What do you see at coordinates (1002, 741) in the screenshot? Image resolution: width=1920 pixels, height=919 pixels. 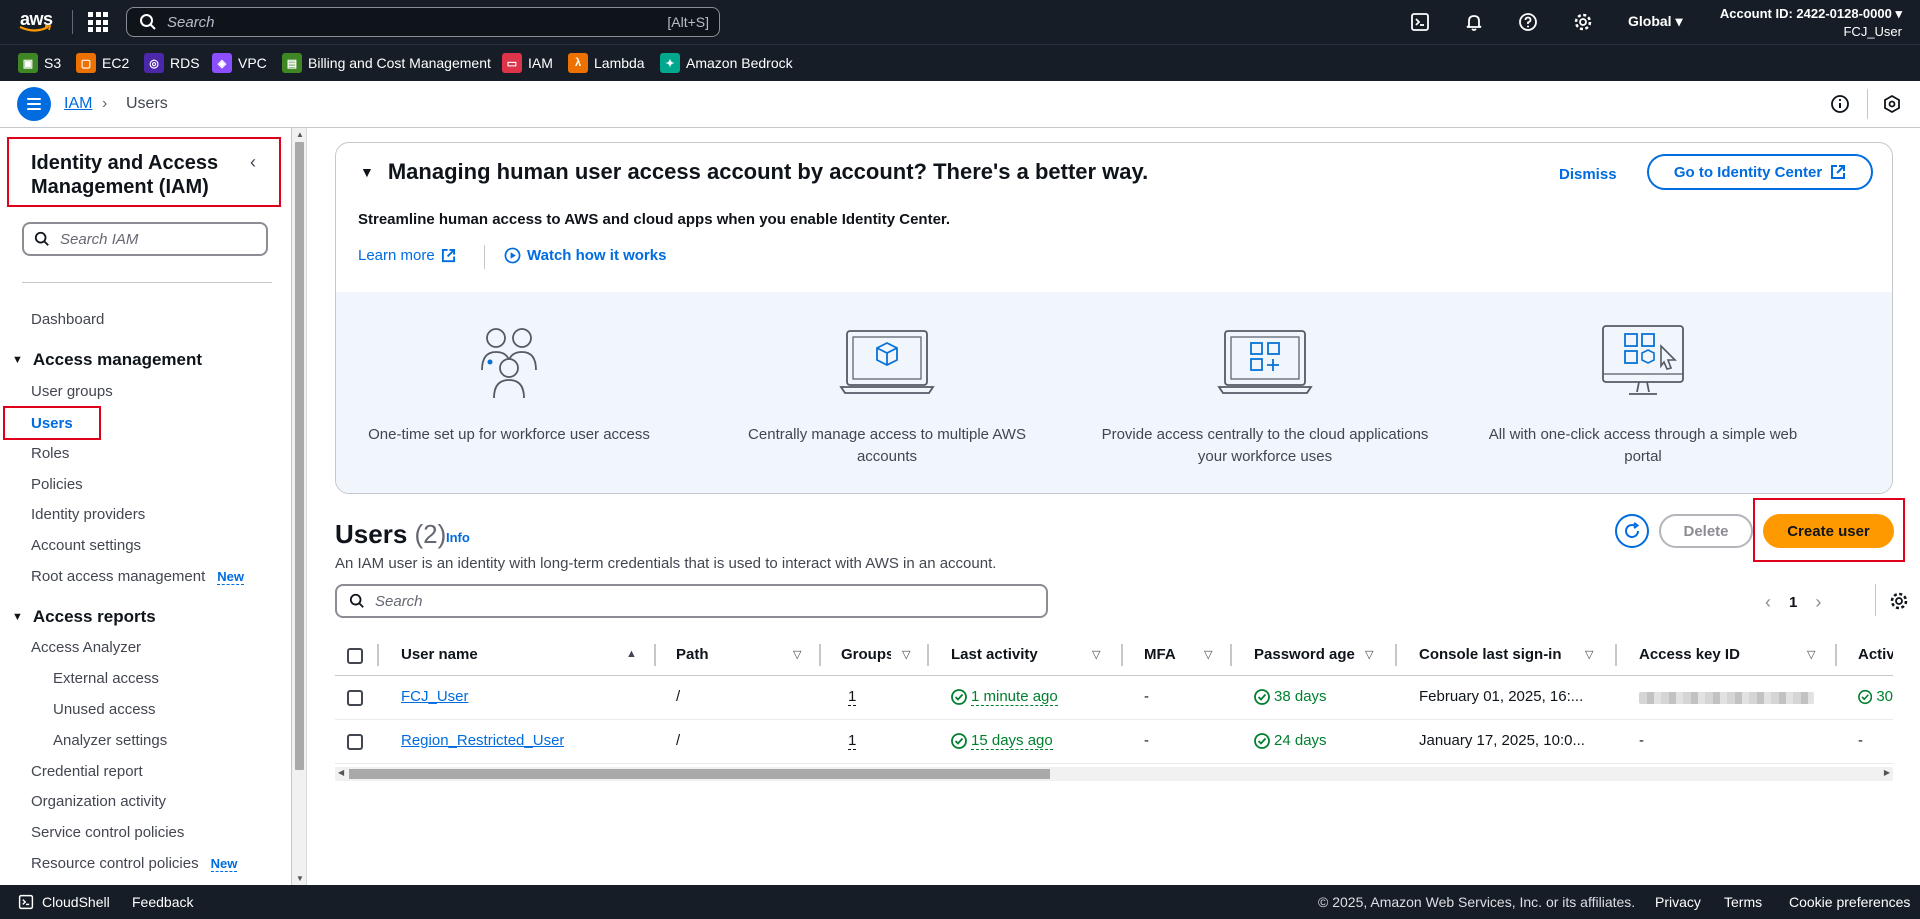 I see `cell-last-activity: 15 days ago` at bounding box center [1002, 741].